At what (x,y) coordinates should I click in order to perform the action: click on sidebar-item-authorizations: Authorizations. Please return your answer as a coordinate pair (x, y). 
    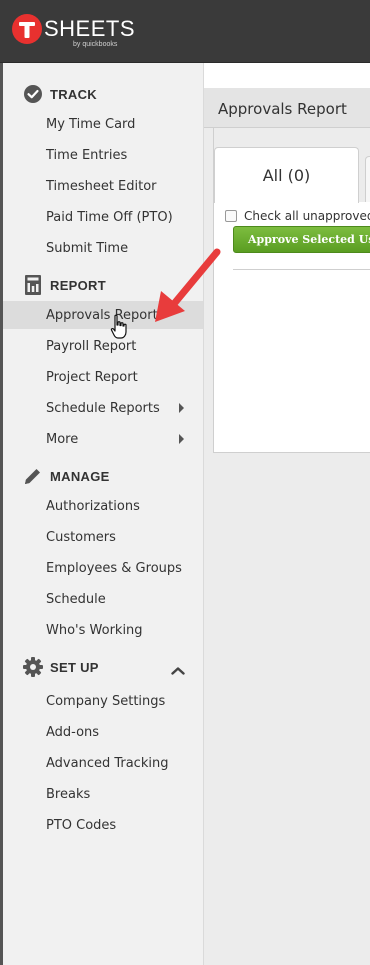
    Looking at the image, I should click on (103, 506).